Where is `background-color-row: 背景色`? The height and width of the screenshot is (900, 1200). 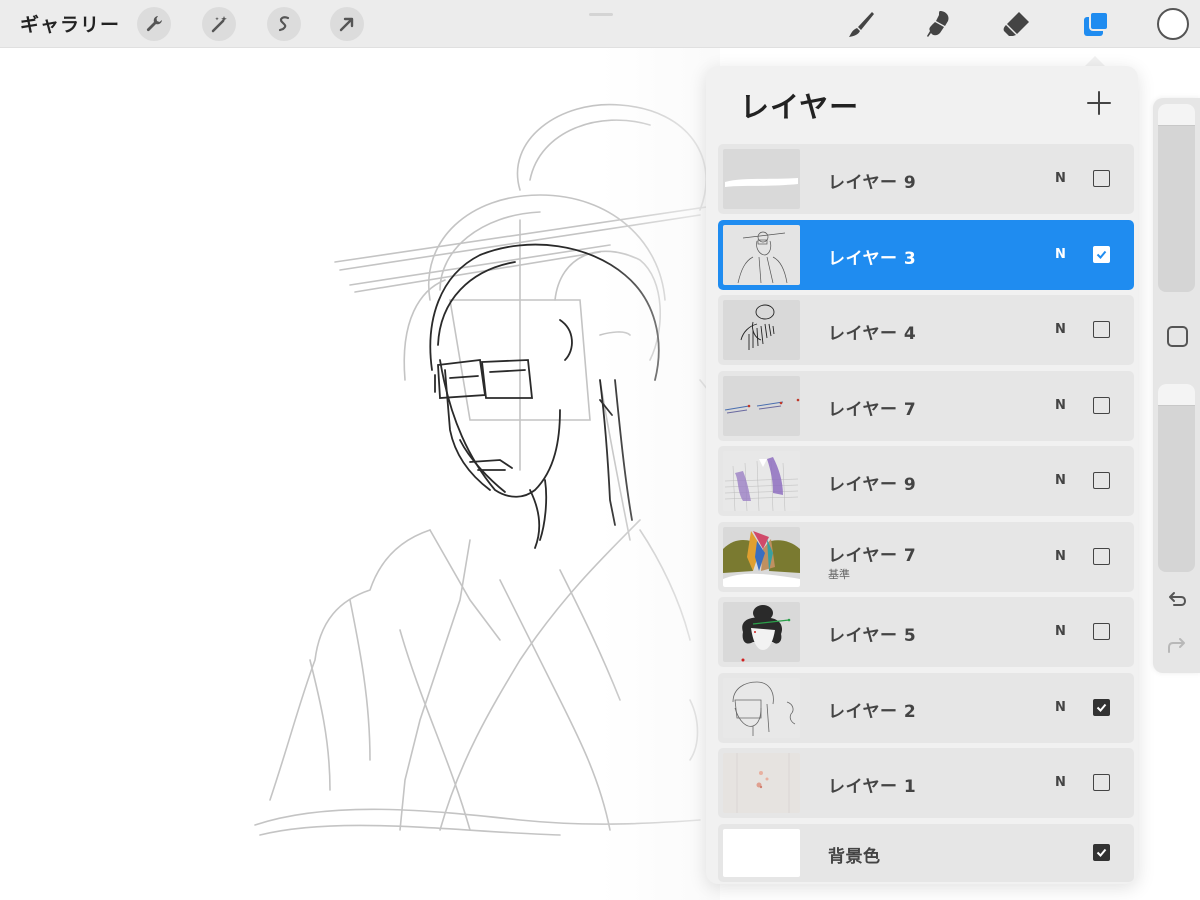
background-color-row: 背景色 is located at coordinates (926, 852).